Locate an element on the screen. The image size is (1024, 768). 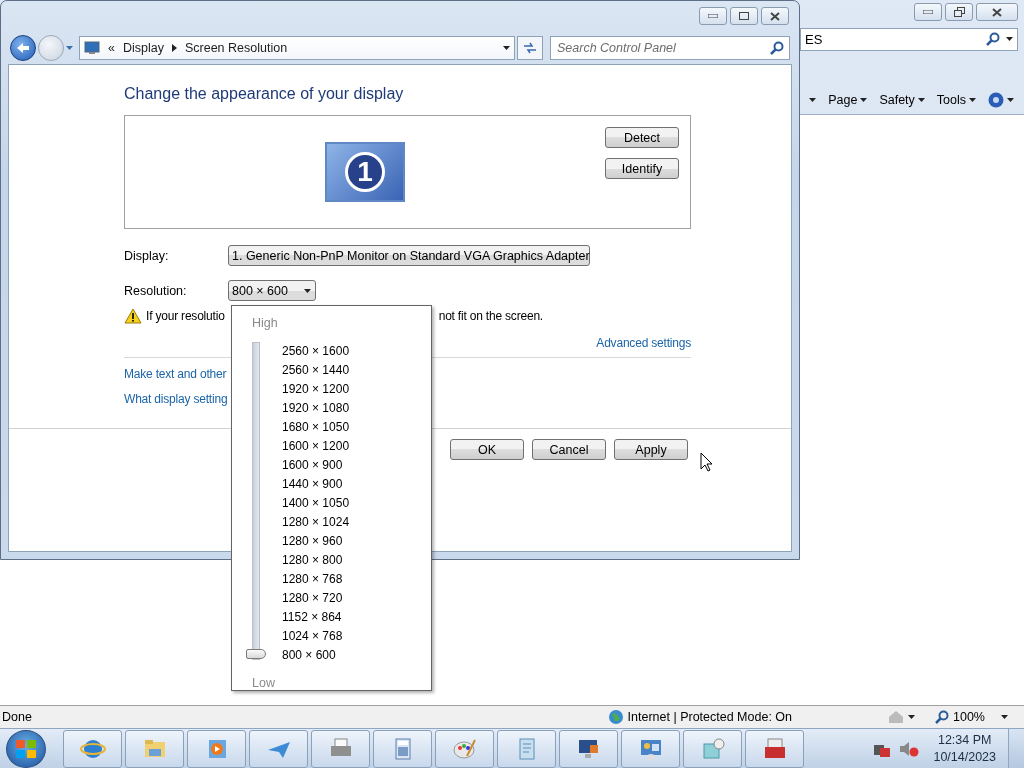
refresh-icon is located at coordinates (530, 47).